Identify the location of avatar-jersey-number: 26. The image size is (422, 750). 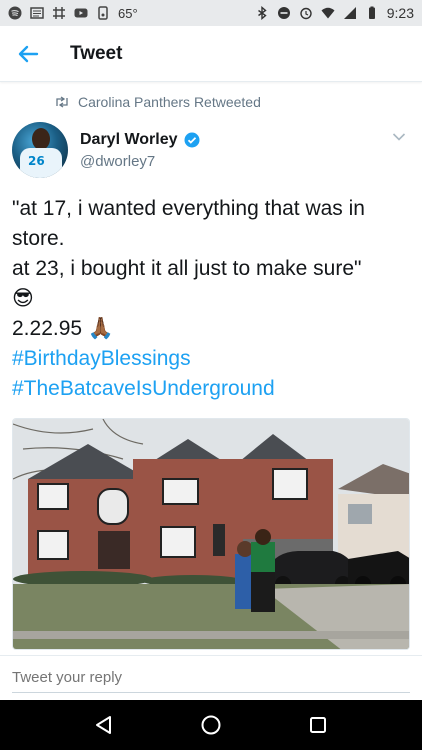
(36, 161).